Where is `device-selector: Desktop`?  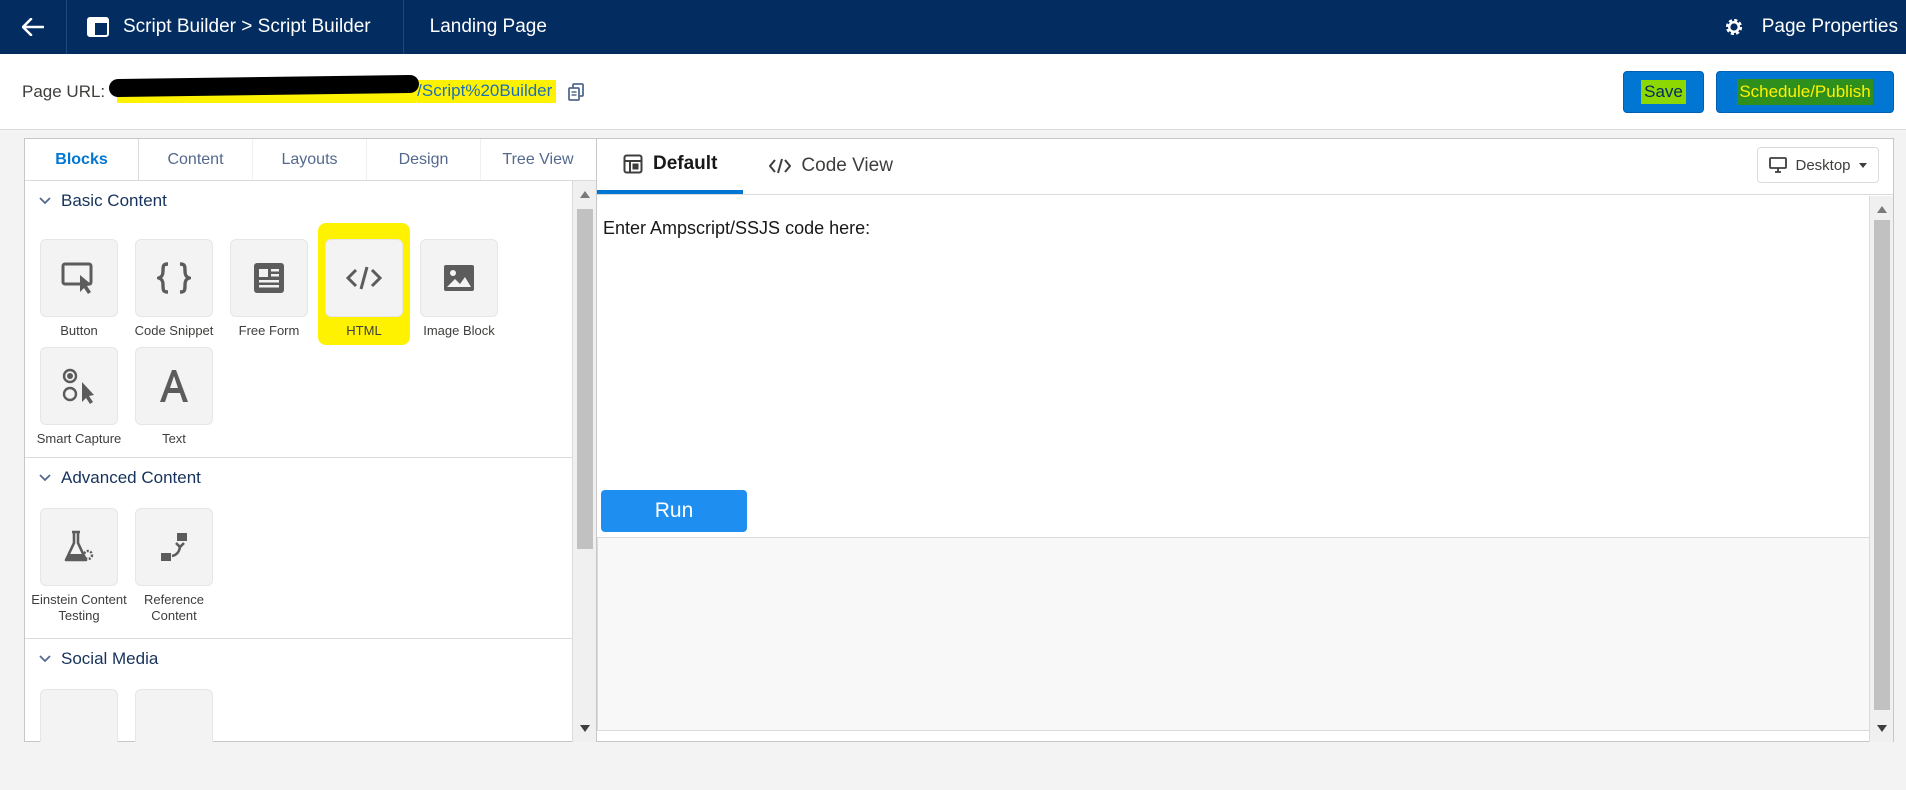 device-selector: Desktop is located at coordinates (1818, 165).